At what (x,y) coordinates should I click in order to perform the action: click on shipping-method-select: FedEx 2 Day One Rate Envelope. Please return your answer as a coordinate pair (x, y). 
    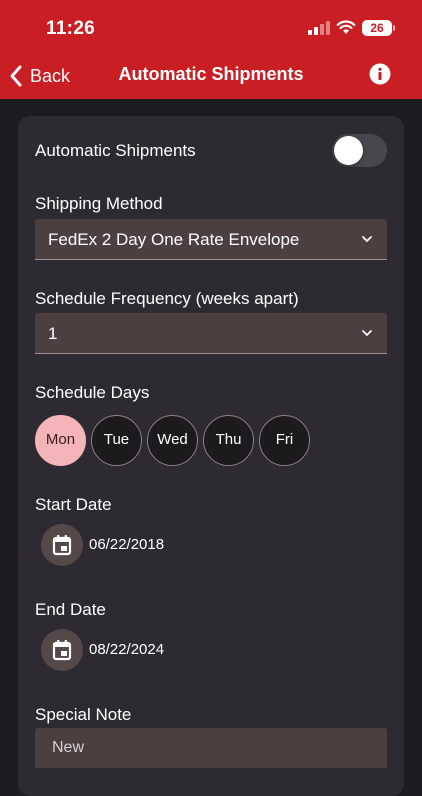
    Looking at the image, I should click on (211, 239).